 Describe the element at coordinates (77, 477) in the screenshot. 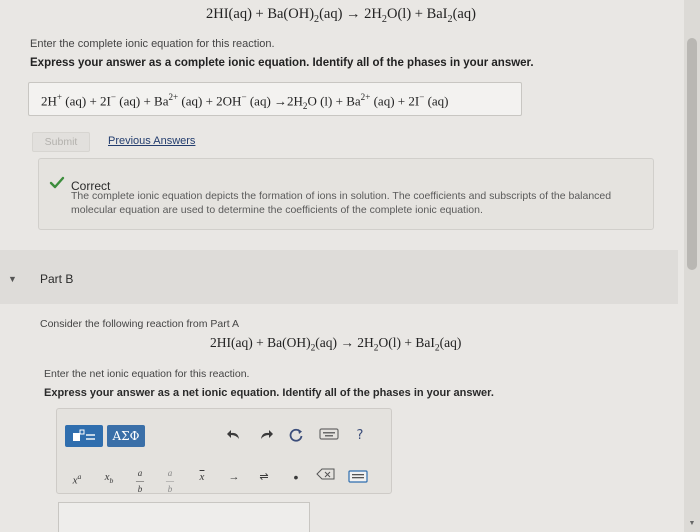

I see `superscript-button: xa` at that location.